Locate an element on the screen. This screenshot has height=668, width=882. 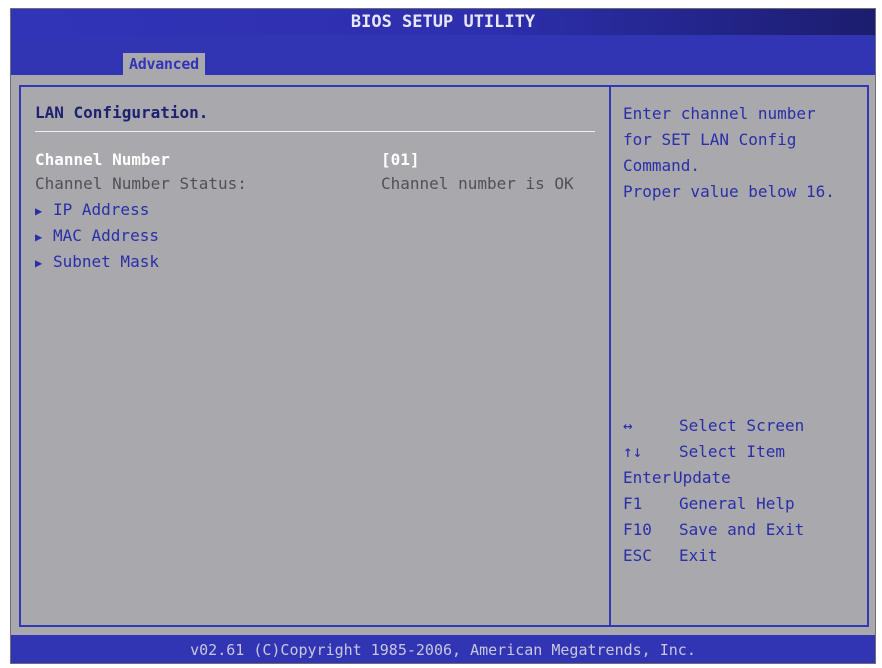
help-line: Proper value below 16. is located at coordinates (729, 191).